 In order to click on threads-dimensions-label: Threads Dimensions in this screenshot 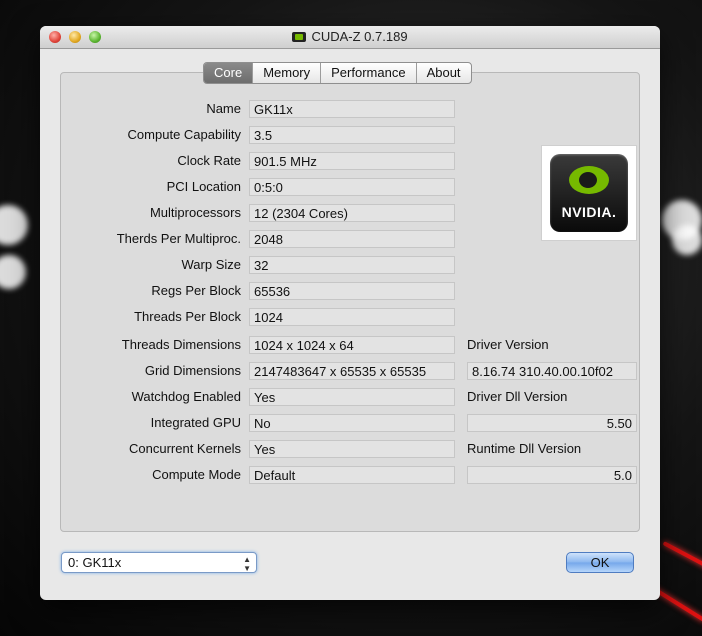, I will do `click(181, 344)`.